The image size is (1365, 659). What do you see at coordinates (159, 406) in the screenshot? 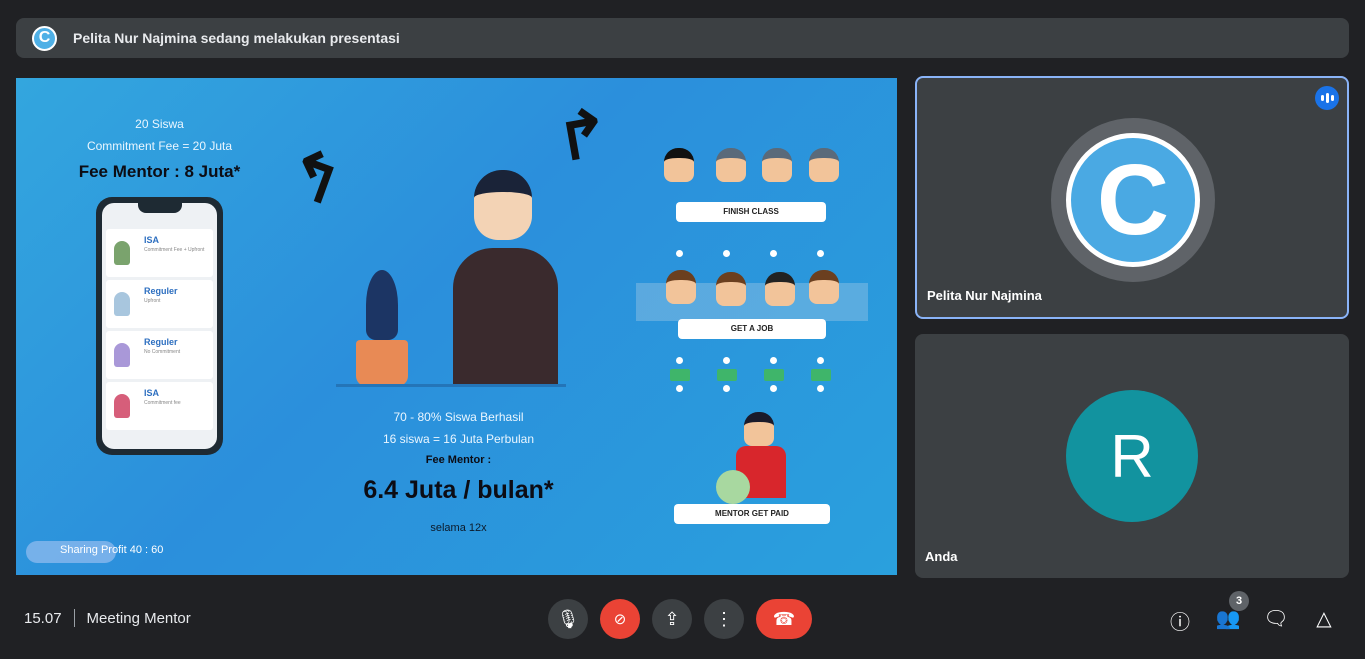
I see `phone-card: ISA Commitment fee` at bounding box center [159, 406].